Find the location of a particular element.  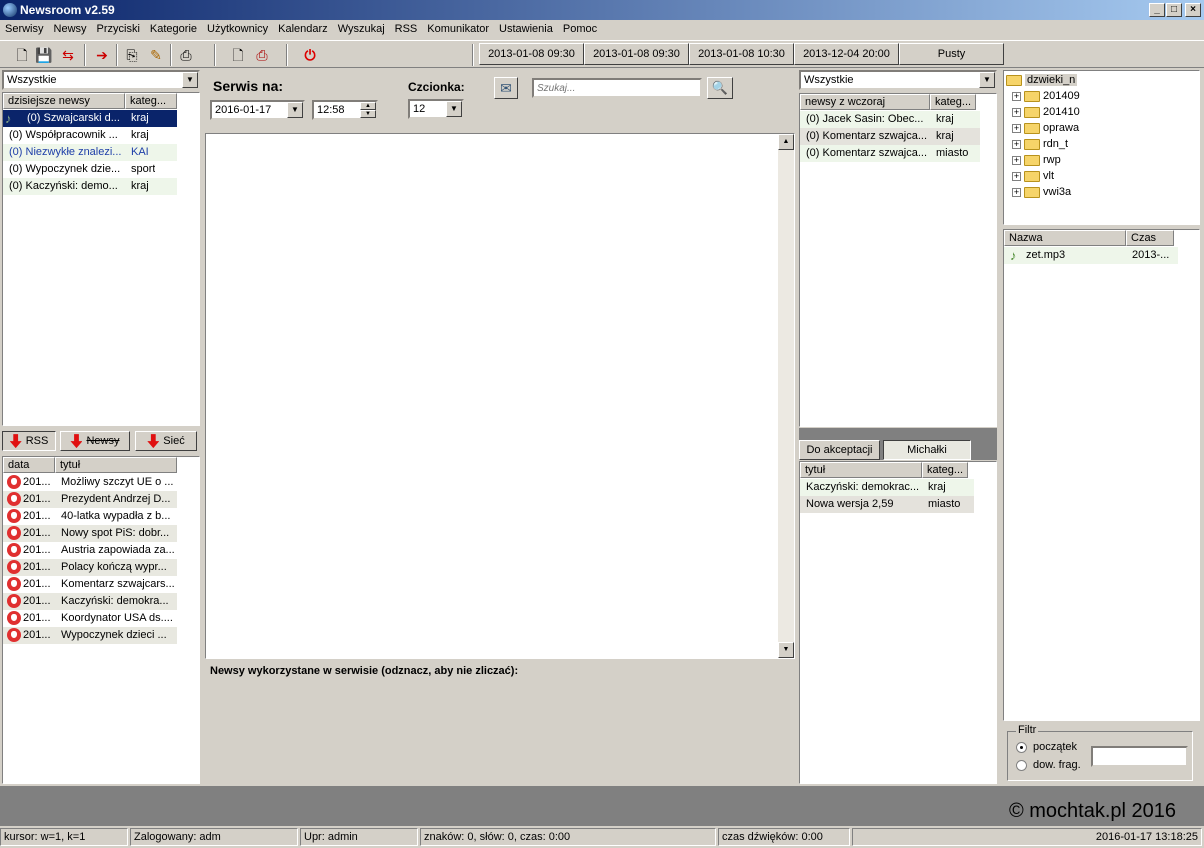

filter-option-start: początek is located at coordinates (1046, 747).